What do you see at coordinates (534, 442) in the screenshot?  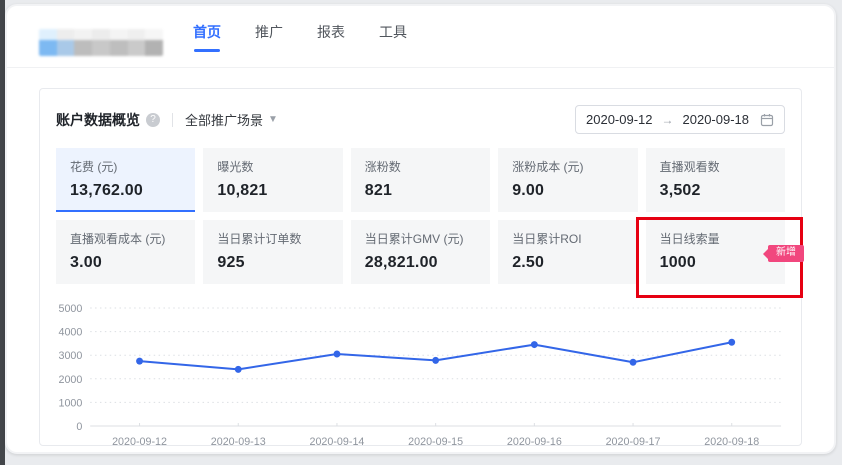 I see `svg-text: 2020-09-16` at bounding box center [534, 442].